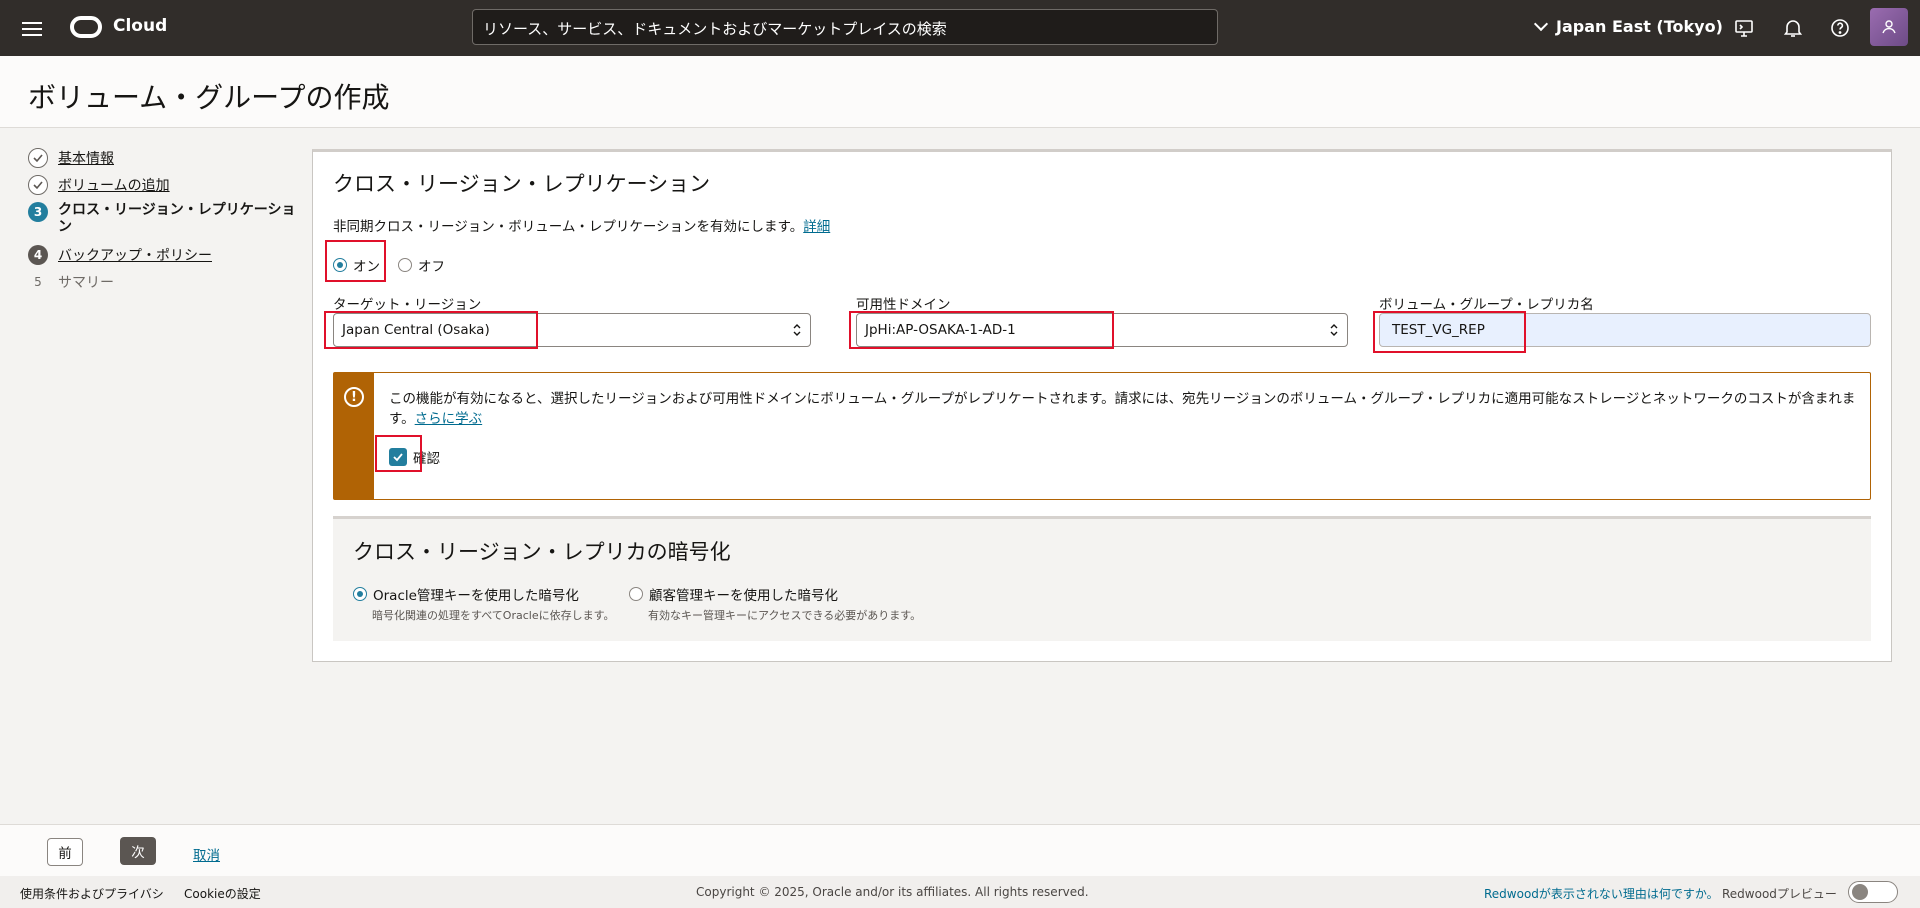 This screenshot has width=1920, height=908. I want to click on brand-name: Cloud, so click(140, 26).